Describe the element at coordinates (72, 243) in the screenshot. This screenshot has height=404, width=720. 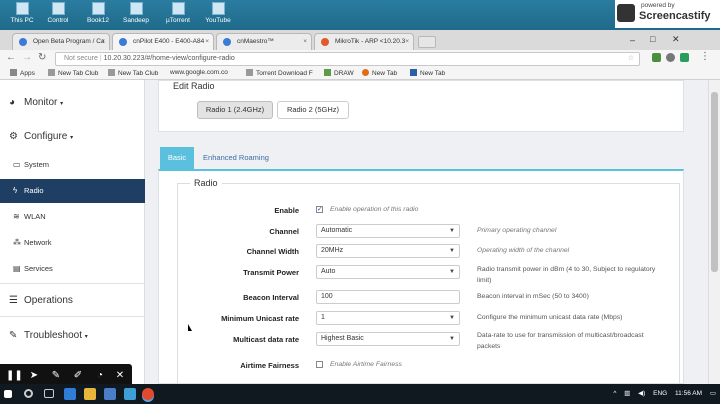
I see `sidebar-item-network: ⁂ Network` at that location.